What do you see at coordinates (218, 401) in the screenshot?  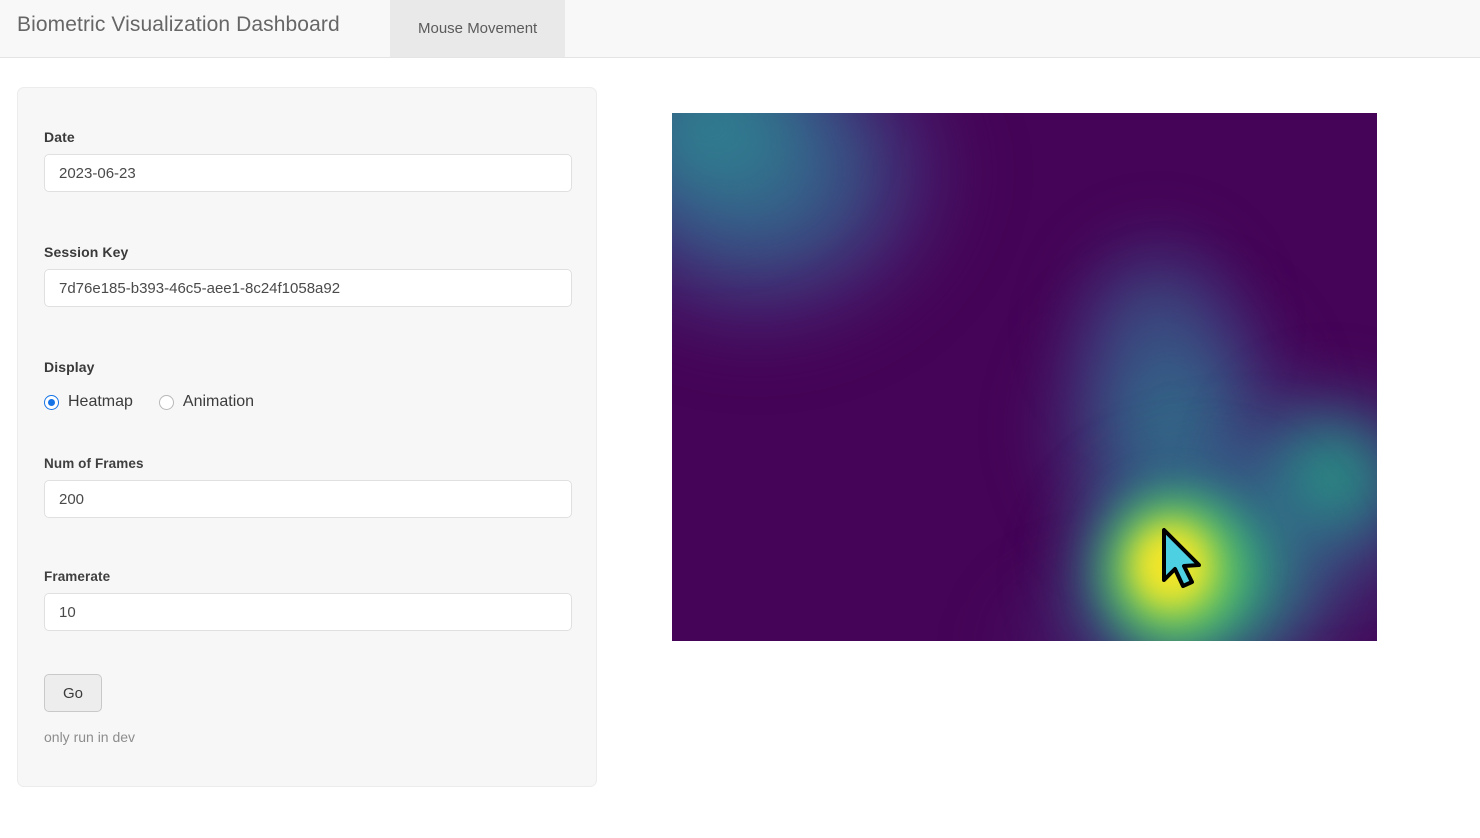 I see `radio-label-animation: Animation` at bounding box center [218, 401].